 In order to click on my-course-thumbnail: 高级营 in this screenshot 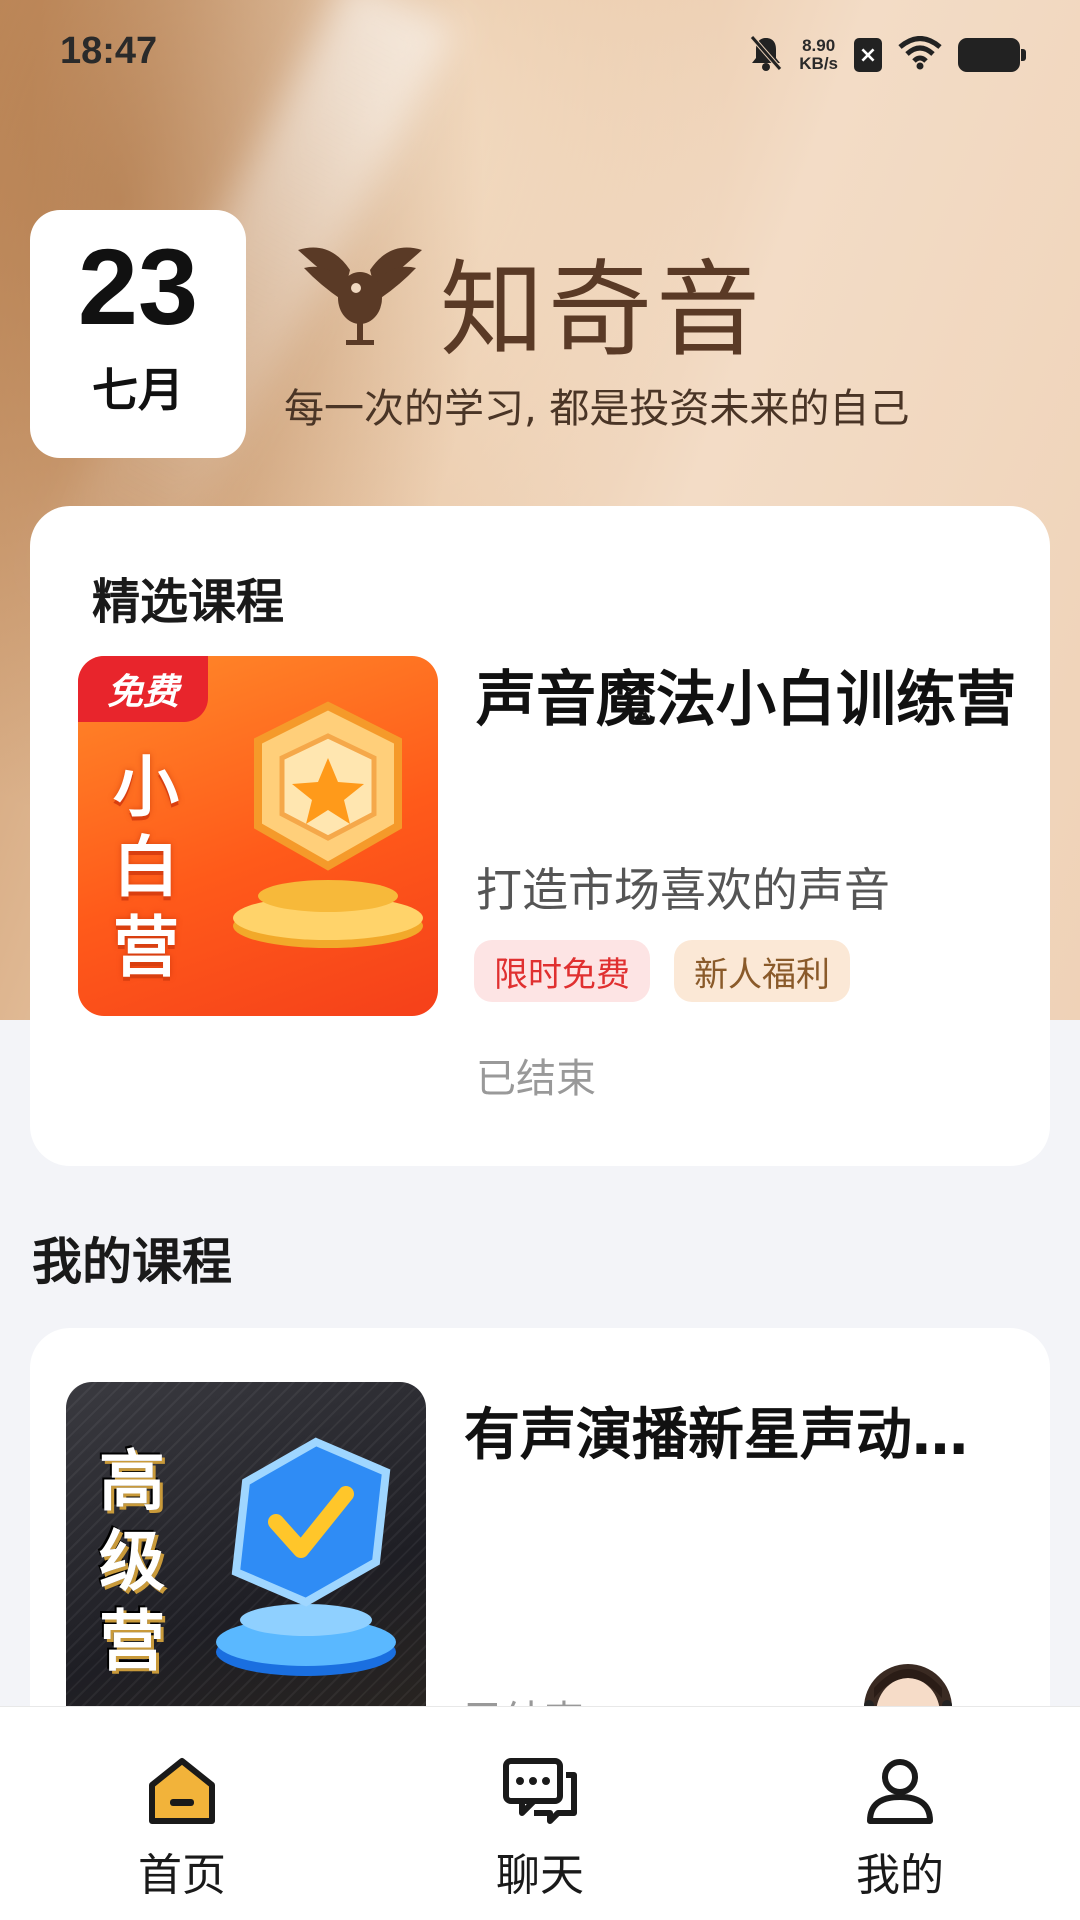, I will do `click(246, 1562)`.